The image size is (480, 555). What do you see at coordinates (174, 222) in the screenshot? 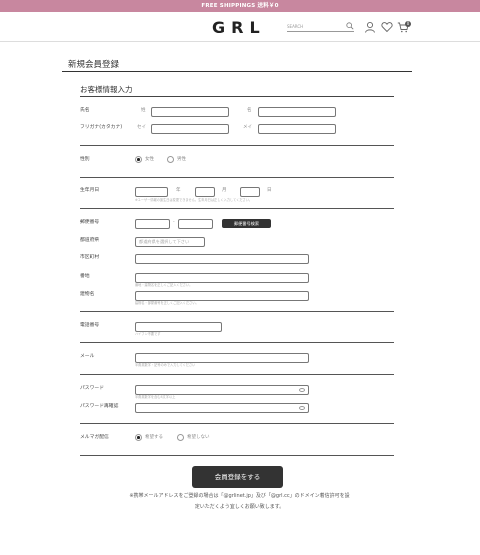
I see `zip-dash: -` at bounding box center [174, 222].